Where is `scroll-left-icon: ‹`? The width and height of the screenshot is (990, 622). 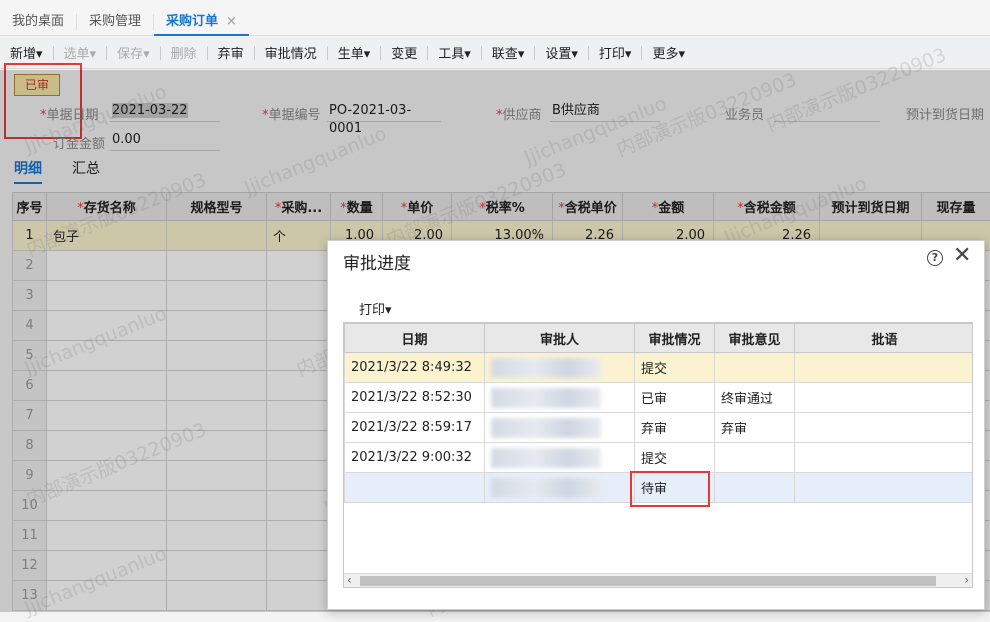 scroll-left-icon: ‹ is located at coordinates (349, 580).